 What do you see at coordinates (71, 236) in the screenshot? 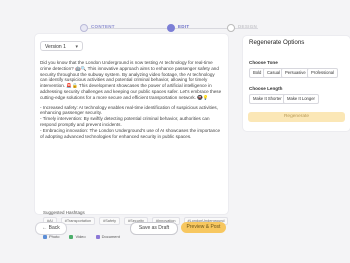
I see `video-icon` at bounding box center [71, 236].